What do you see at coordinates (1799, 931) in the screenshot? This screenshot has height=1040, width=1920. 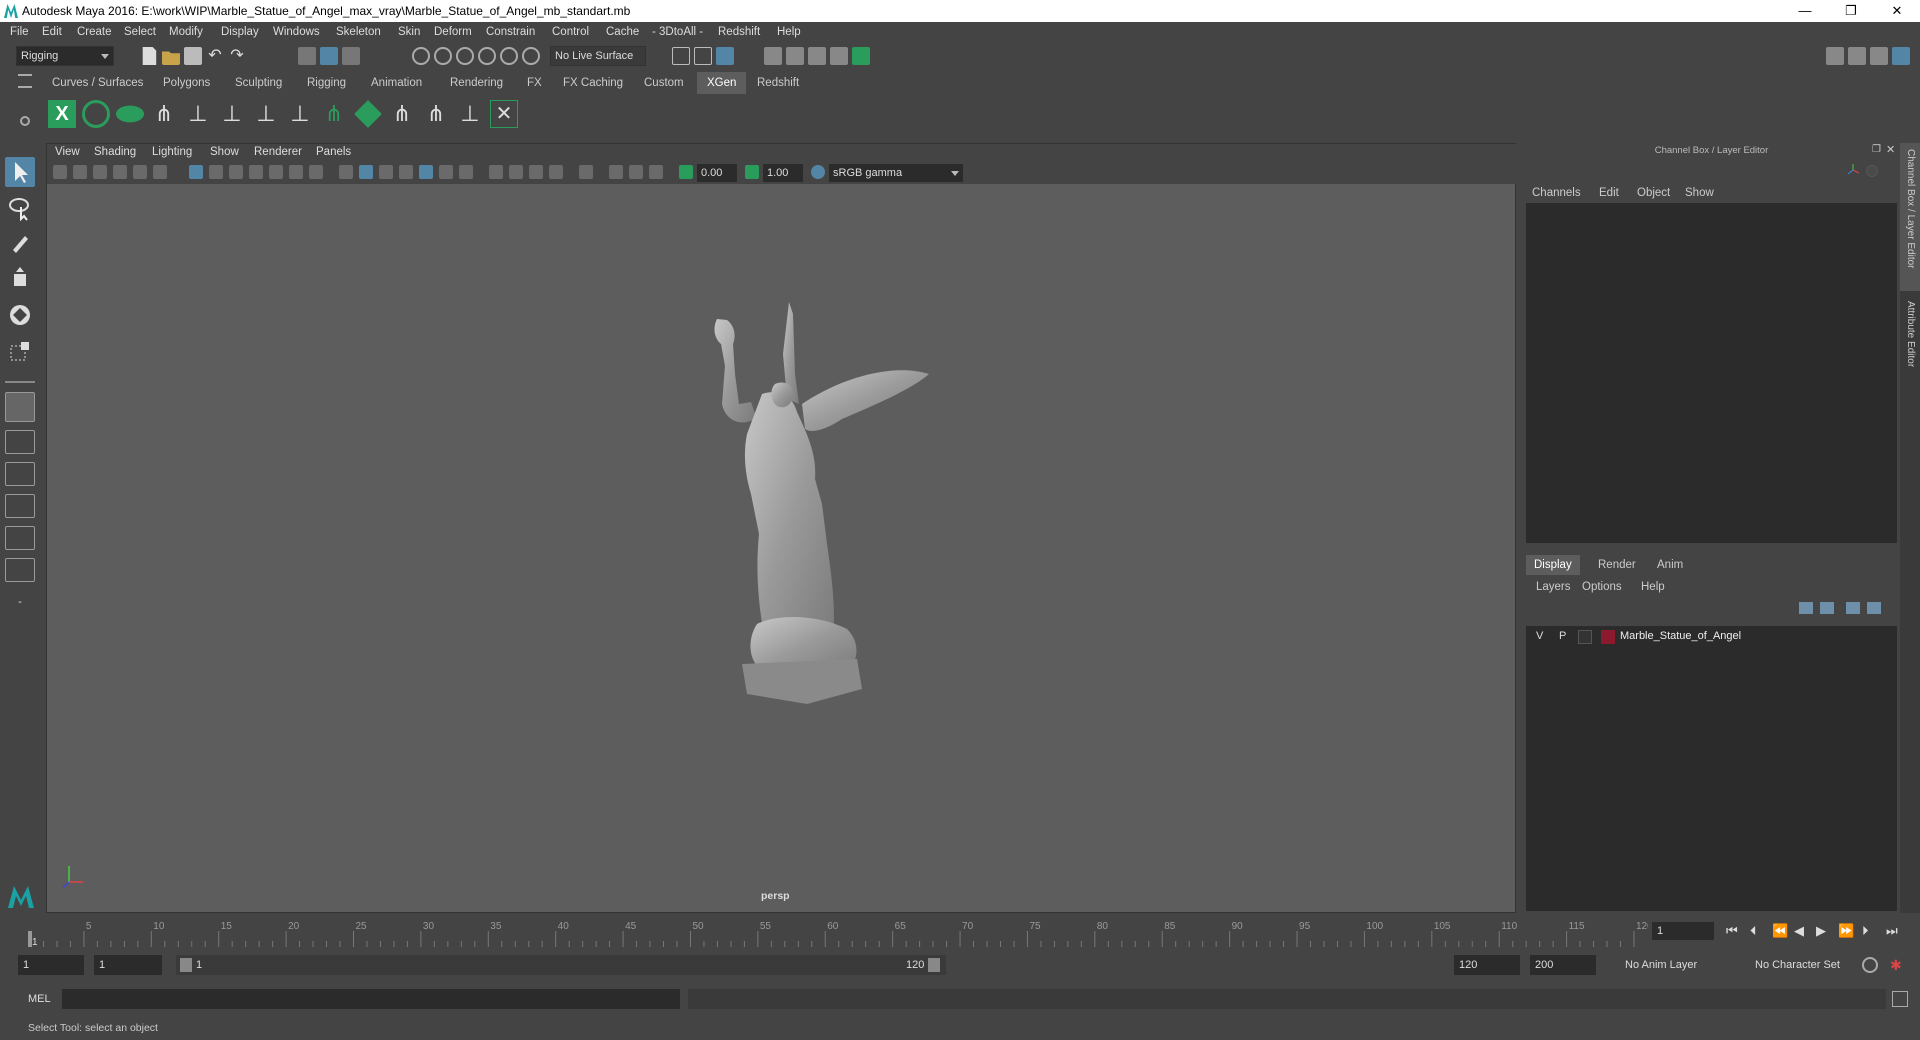 I see `play-backwards-icon: ◀` at bounding box center [1799, 931].